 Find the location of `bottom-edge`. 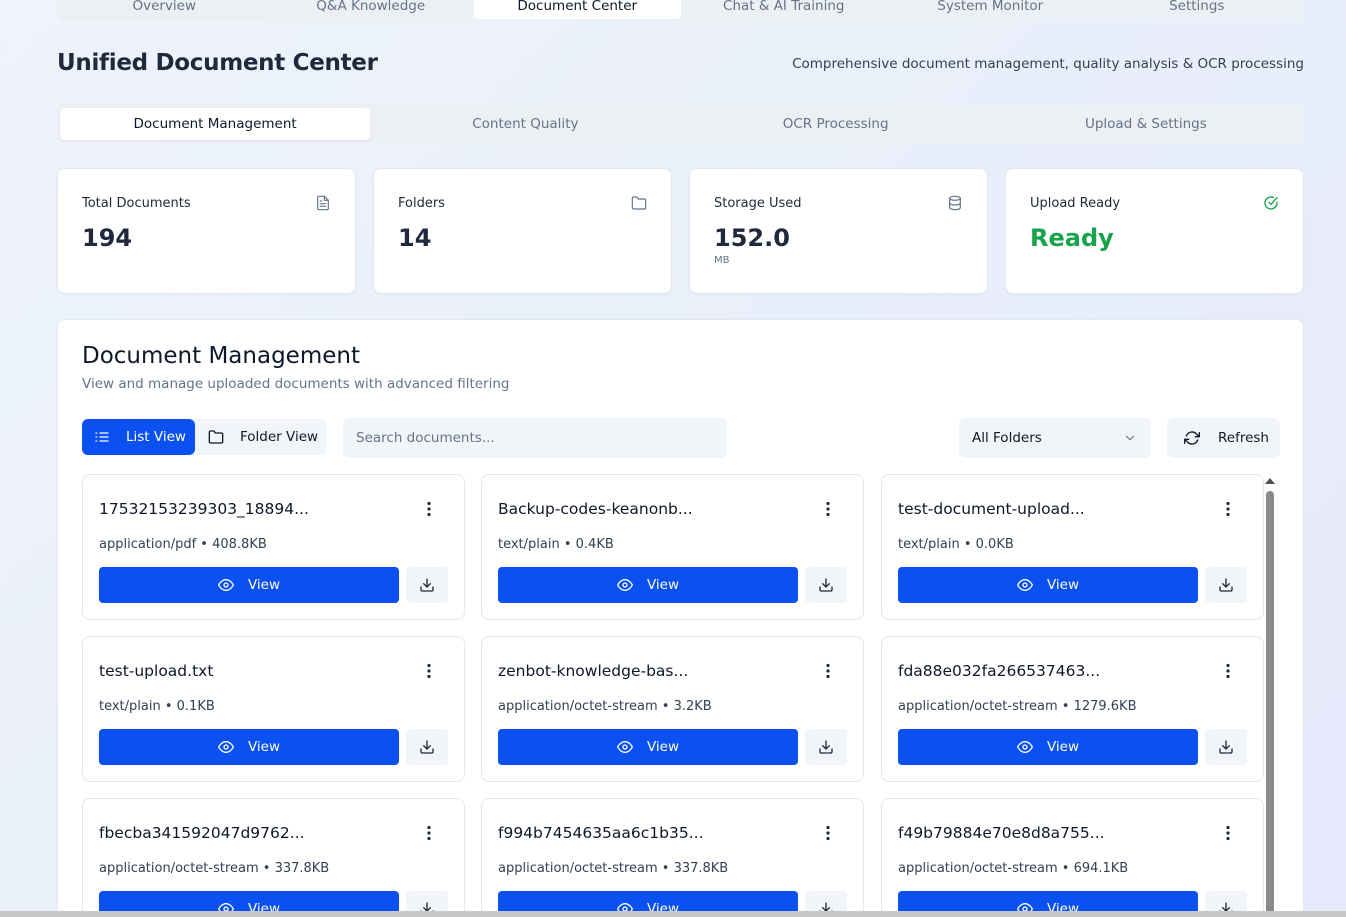

bottom-edge is located at coordinates (673, 914).